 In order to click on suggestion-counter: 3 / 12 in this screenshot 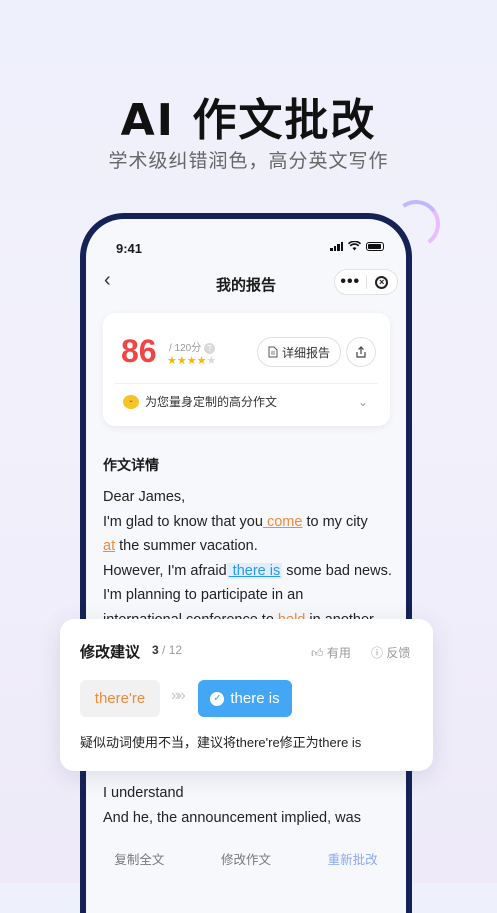, I will do `click(167, 650)`.